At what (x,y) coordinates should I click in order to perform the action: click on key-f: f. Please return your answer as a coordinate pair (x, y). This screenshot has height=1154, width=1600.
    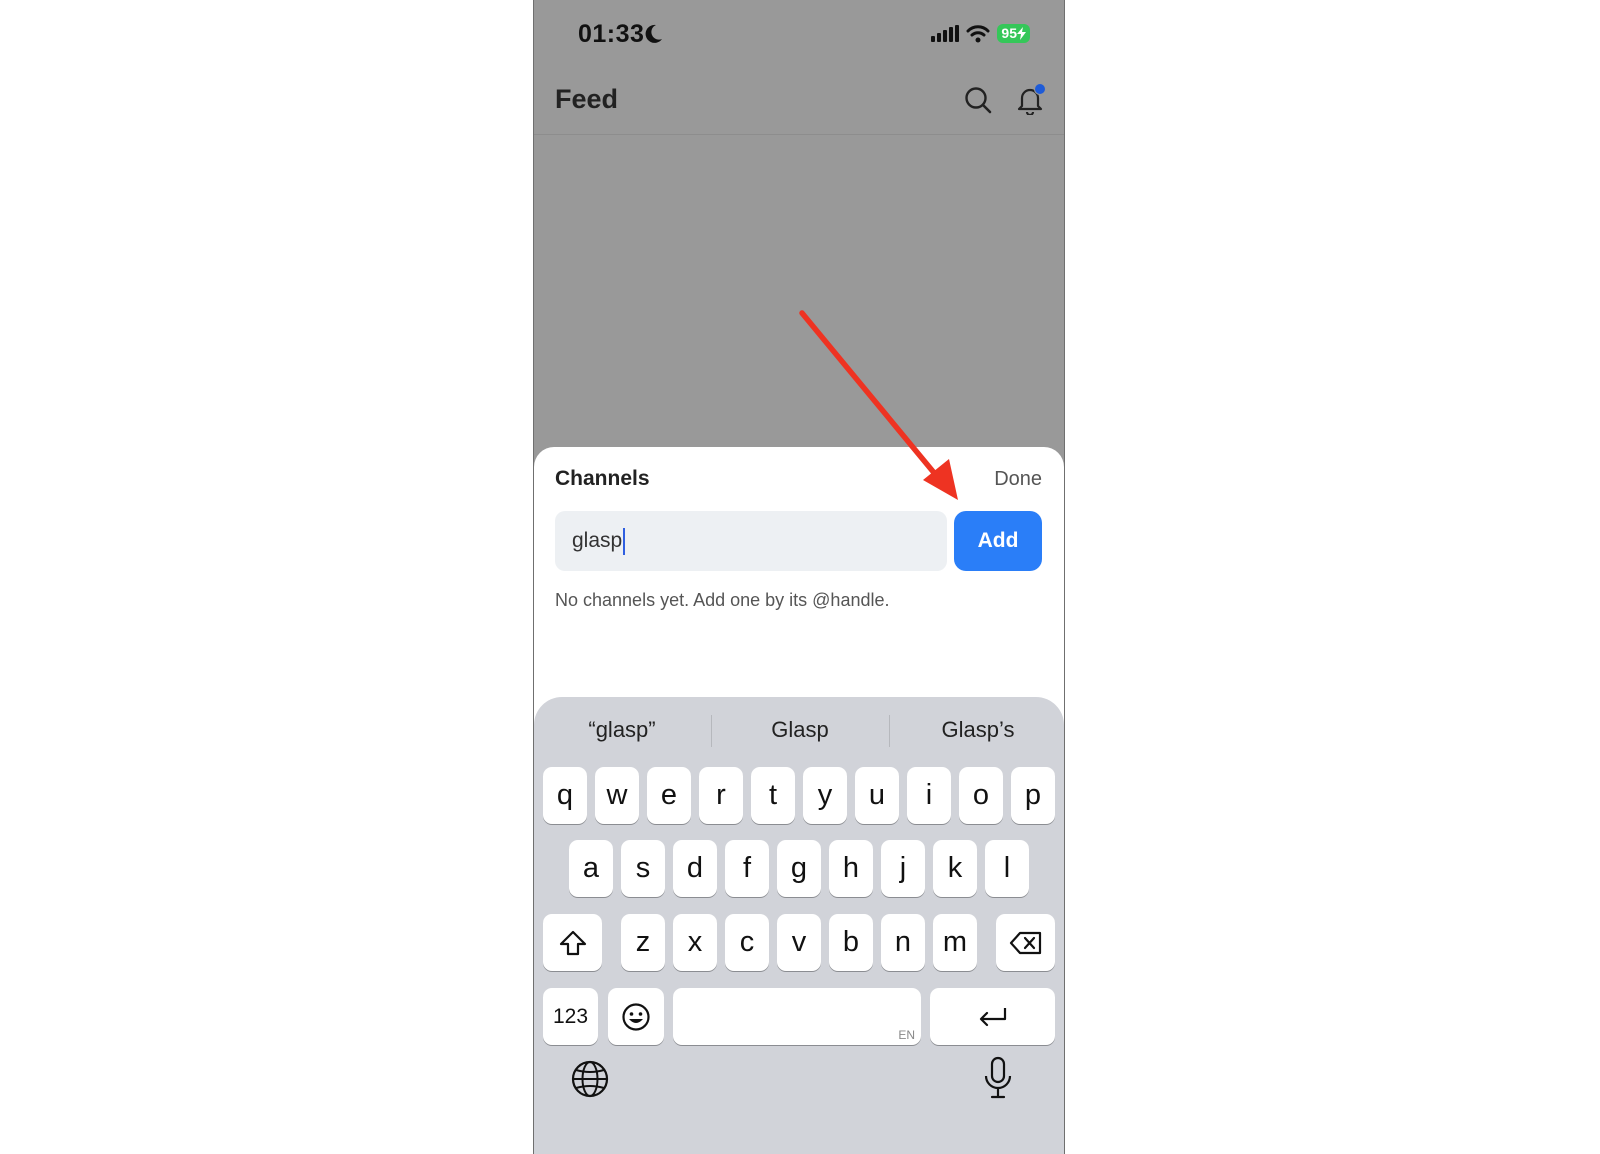
    Looking at the image, I should click on (747, 868).